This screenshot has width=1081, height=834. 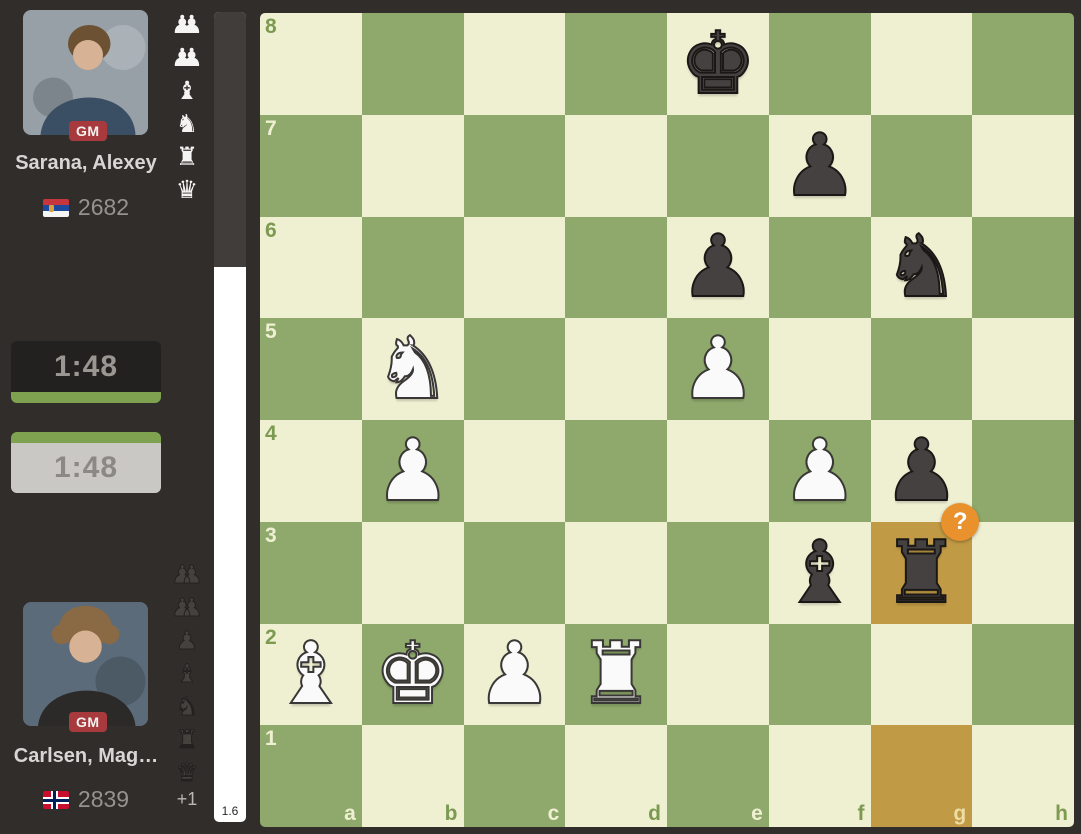 I want to click on norway-flag-icon, so click(x=55, y=799).